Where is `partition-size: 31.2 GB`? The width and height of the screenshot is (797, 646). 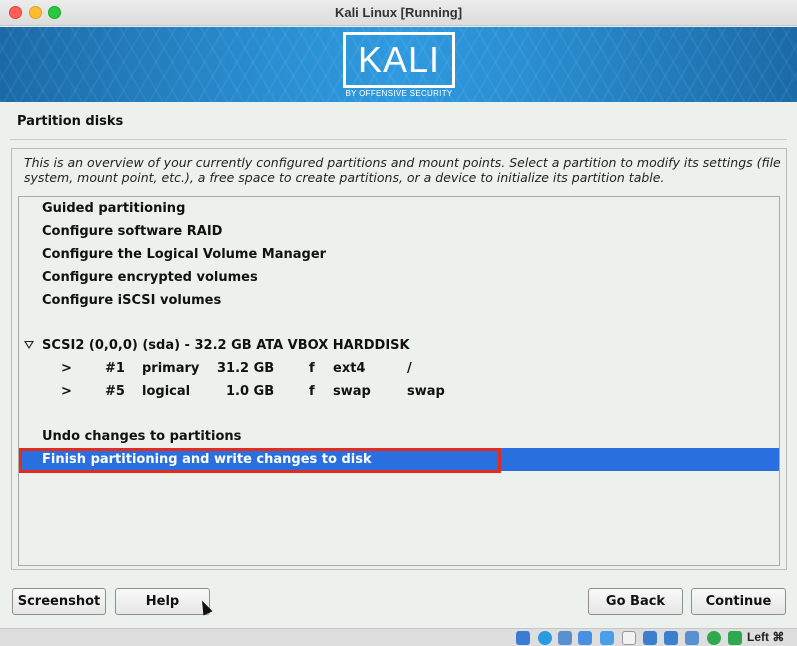
partition-size: 31.2 GB is located at coordinates (246, 368).